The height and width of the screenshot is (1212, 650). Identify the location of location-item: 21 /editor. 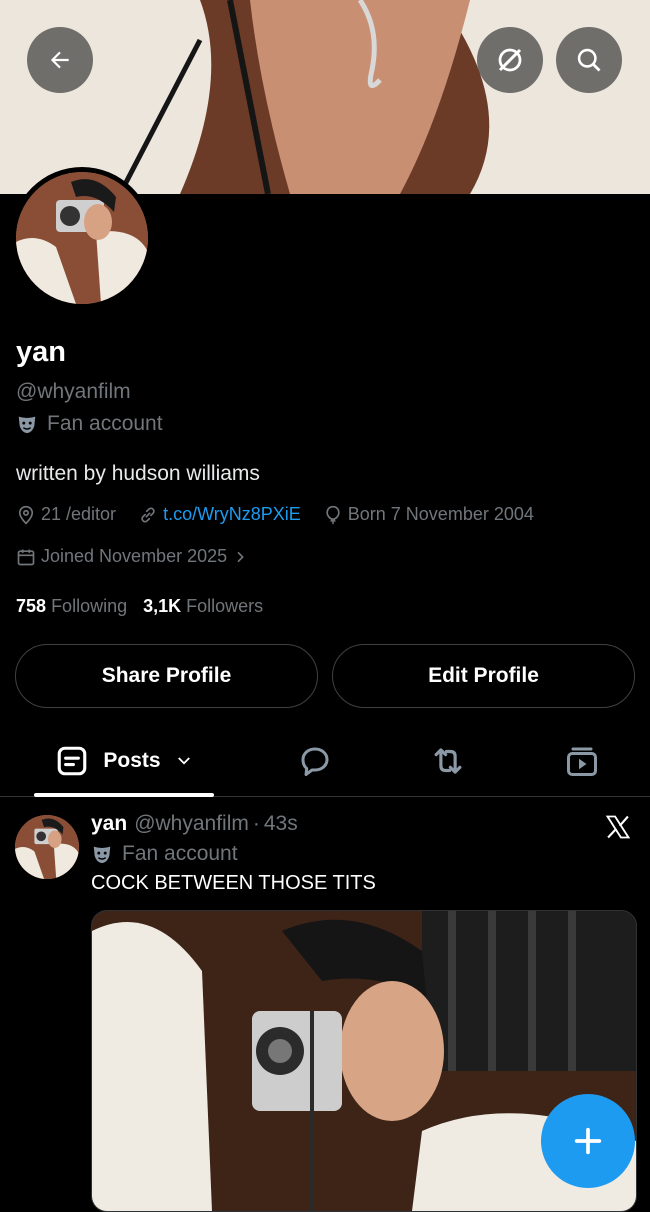
(66, 514).